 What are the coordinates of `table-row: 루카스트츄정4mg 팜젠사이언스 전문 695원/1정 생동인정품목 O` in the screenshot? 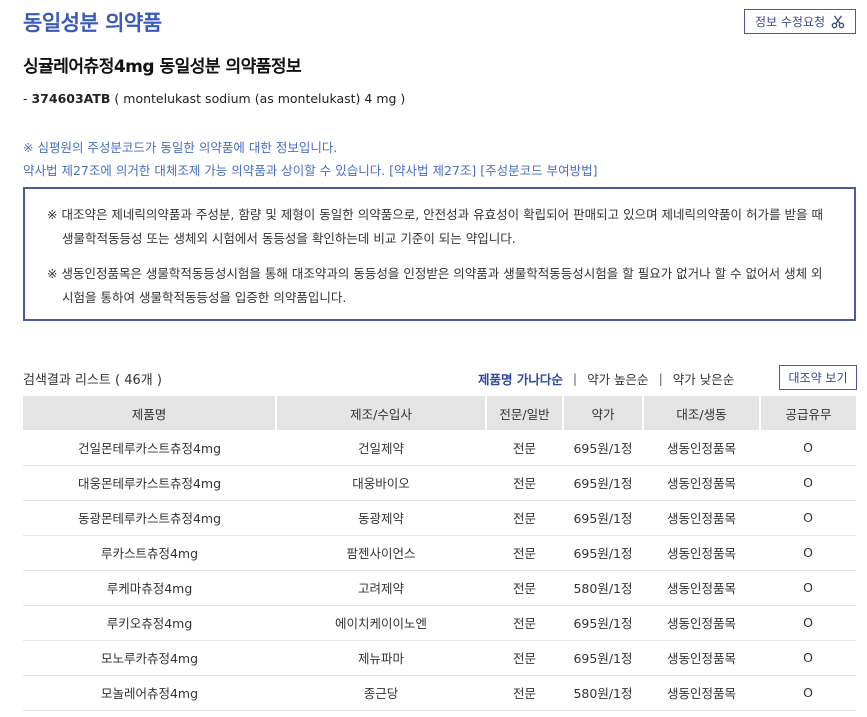 It's located at (439, 553).